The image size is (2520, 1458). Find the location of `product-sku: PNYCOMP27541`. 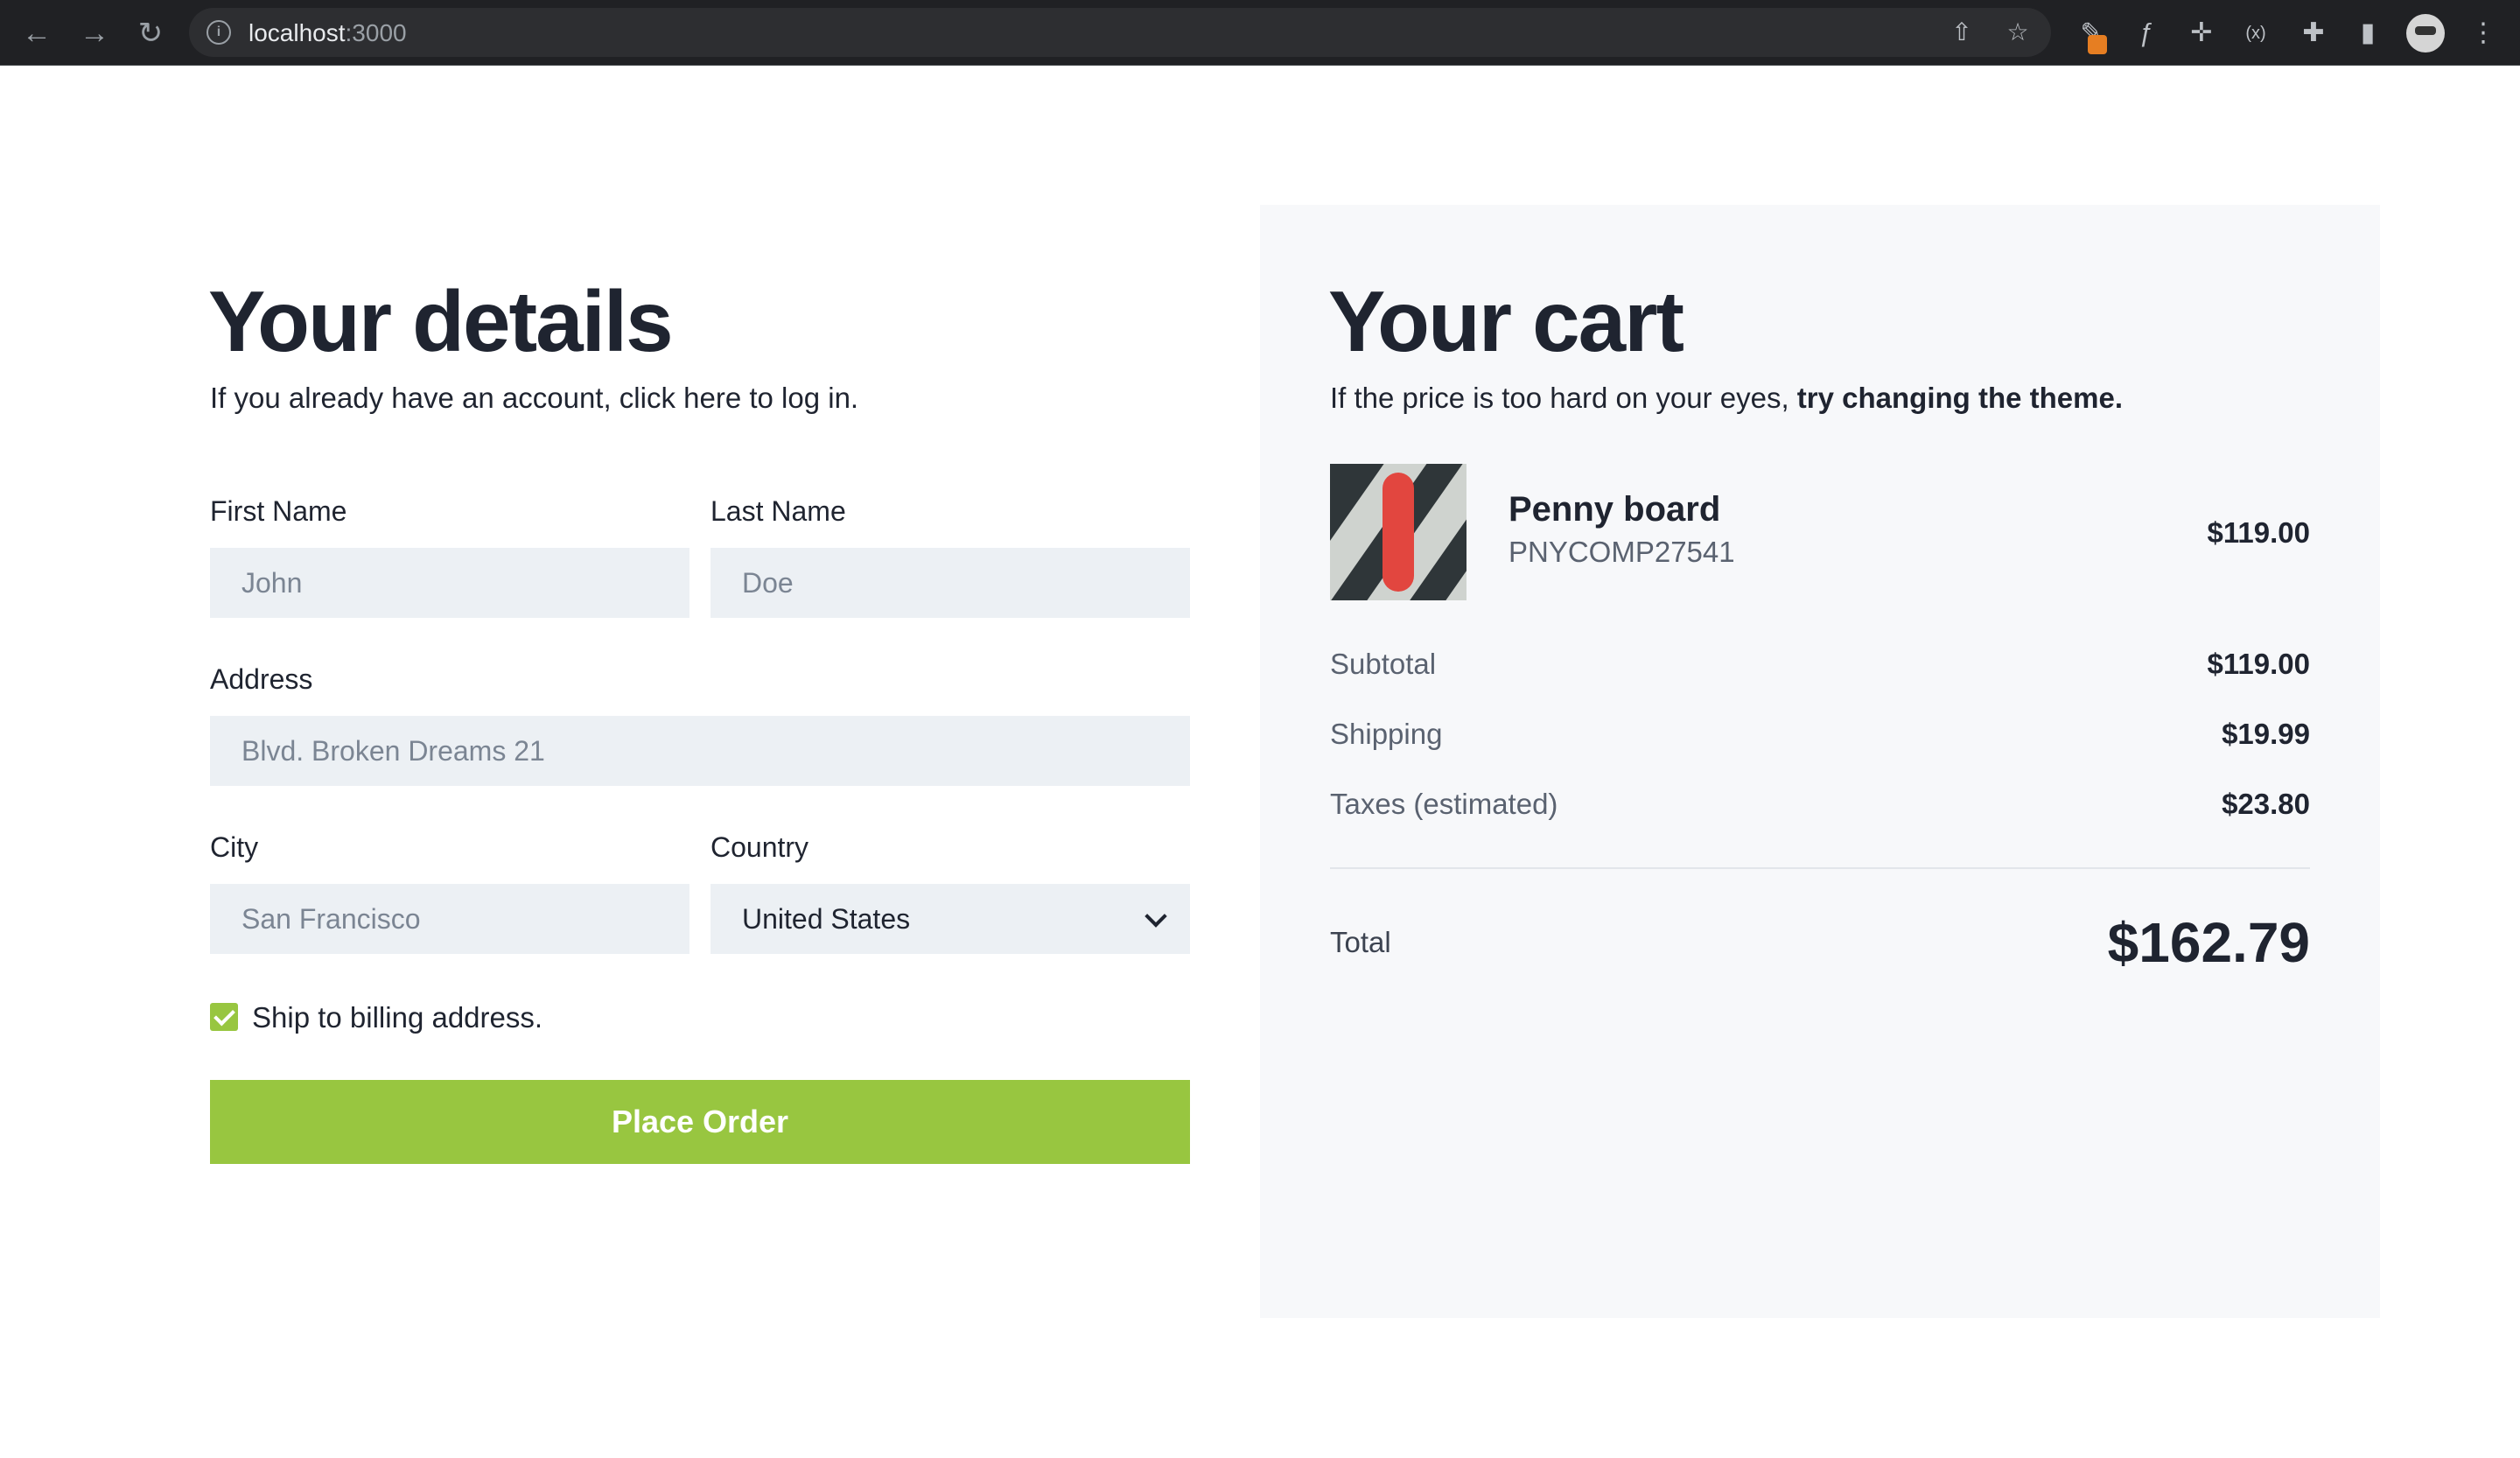

product-sku: PNYCOMP27541 is located at coordinates (1621, 552).